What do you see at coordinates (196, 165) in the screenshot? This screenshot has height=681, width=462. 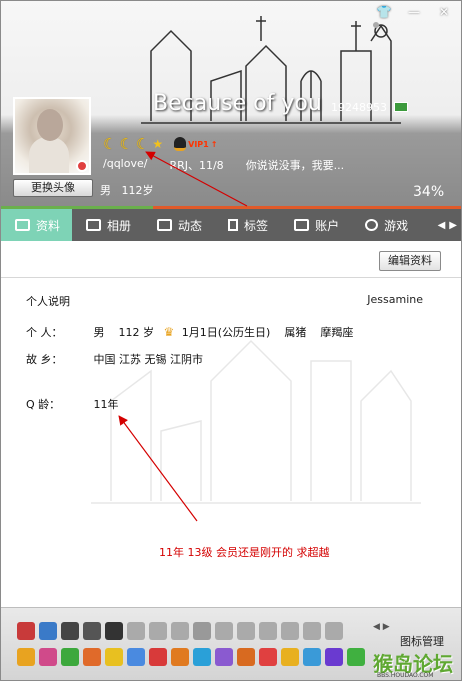 I see `status-text: RRJ、11/8` at bounding box center [196, 165].